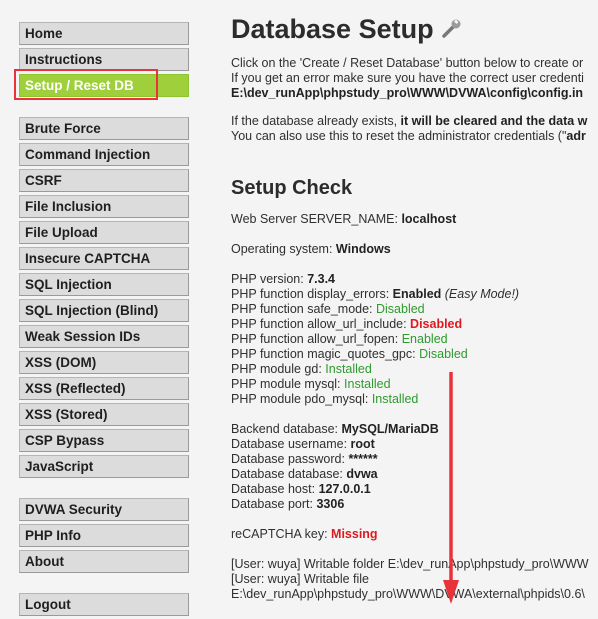 The width and height of the screenshot is (598, 619). Describe the element at coordinates (332, 29) in the screenshot. I see `page-title: Database Setup` at that location.